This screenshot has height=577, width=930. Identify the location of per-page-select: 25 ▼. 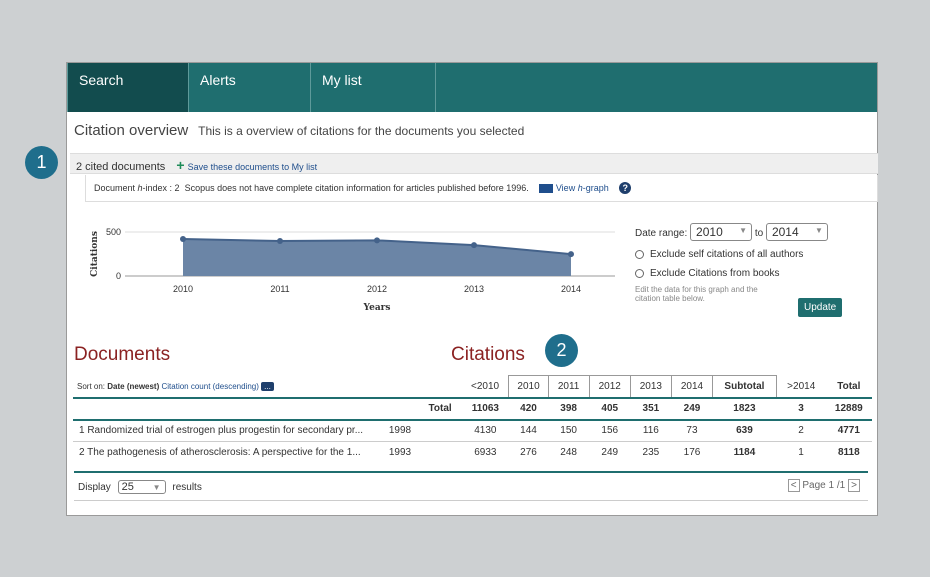
(141, 487).